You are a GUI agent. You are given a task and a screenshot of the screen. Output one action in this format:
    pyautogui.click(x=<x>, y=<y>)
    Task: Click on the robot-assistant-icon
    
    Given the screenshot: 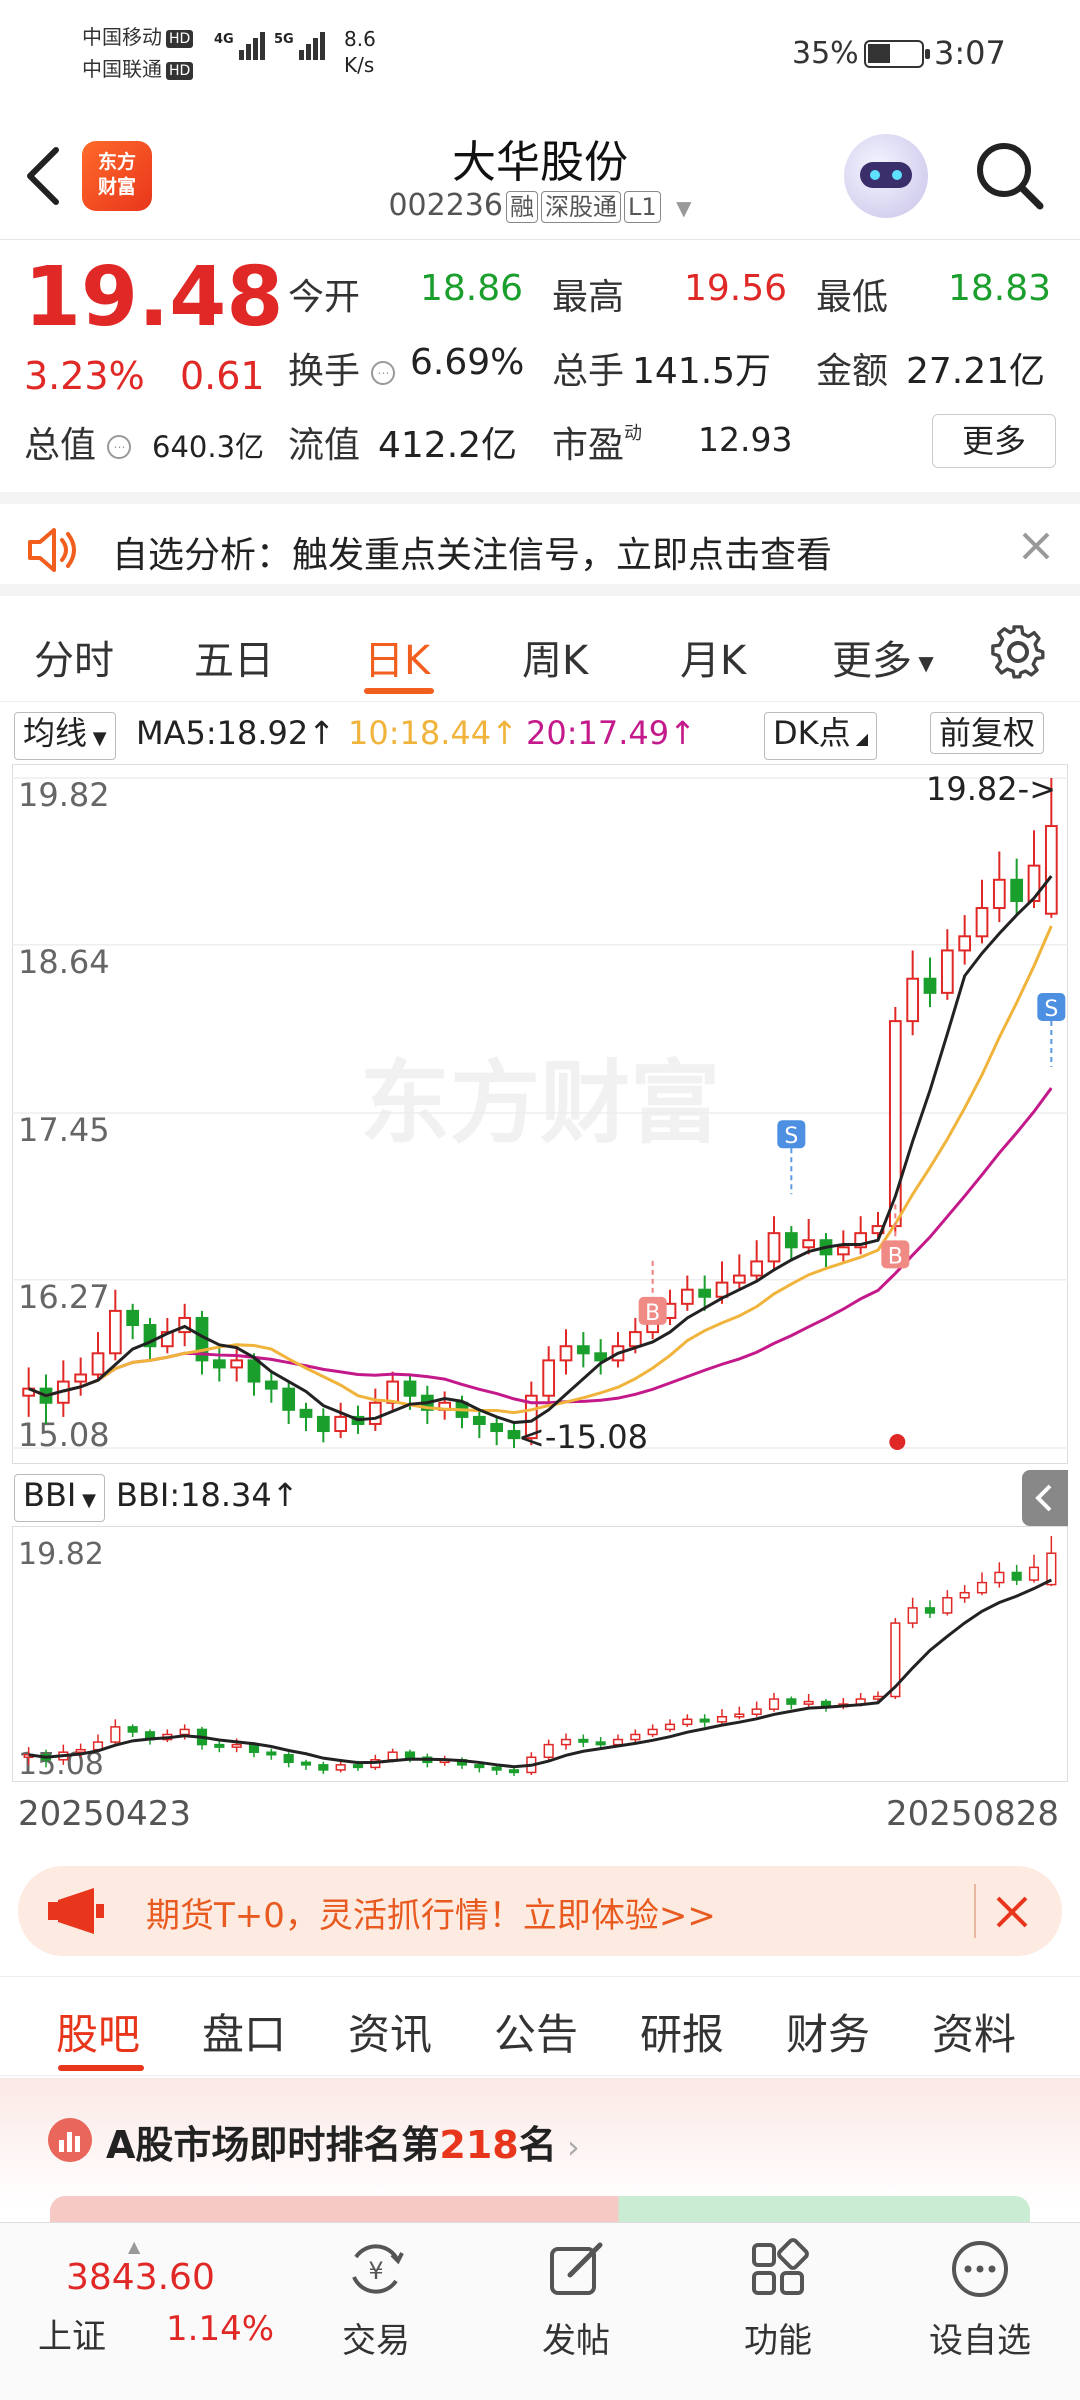 What is the action you would take?
    pyautogui.click(x=886, y=176)
    